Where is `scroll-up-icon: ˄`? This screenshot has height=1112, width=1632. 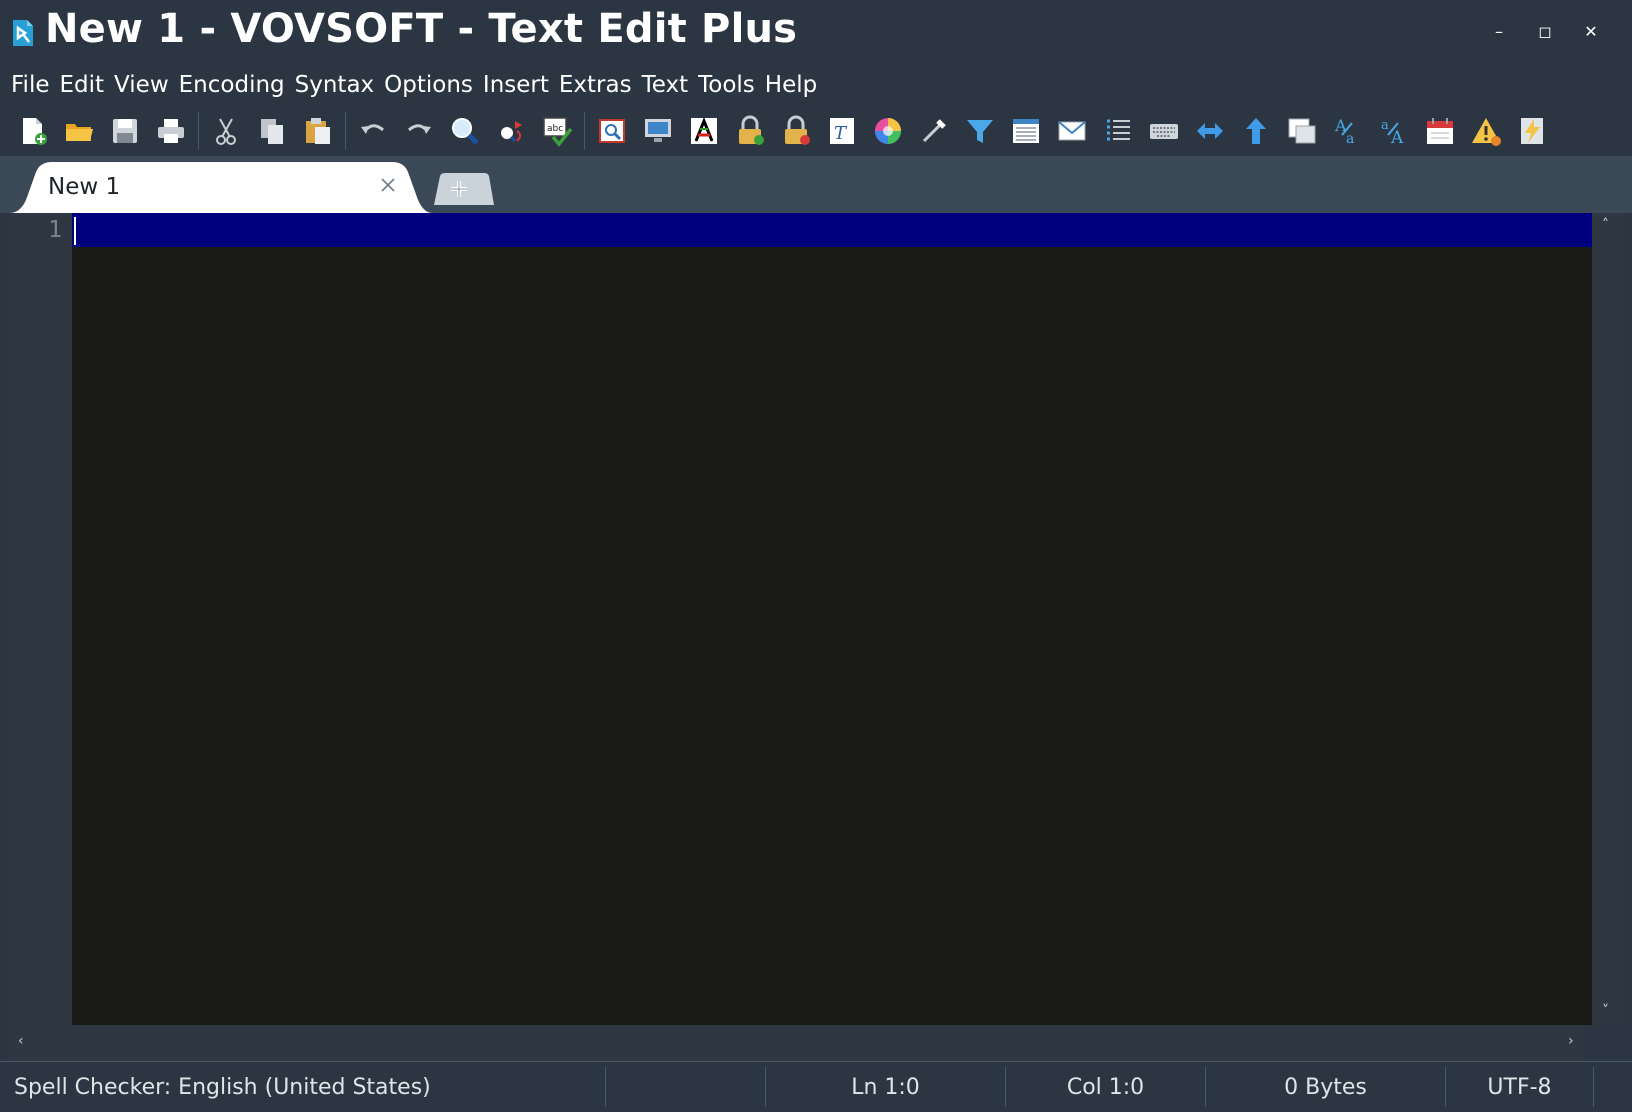
scroll-up-icon: ˄ is located at coordinates (1605, 225).